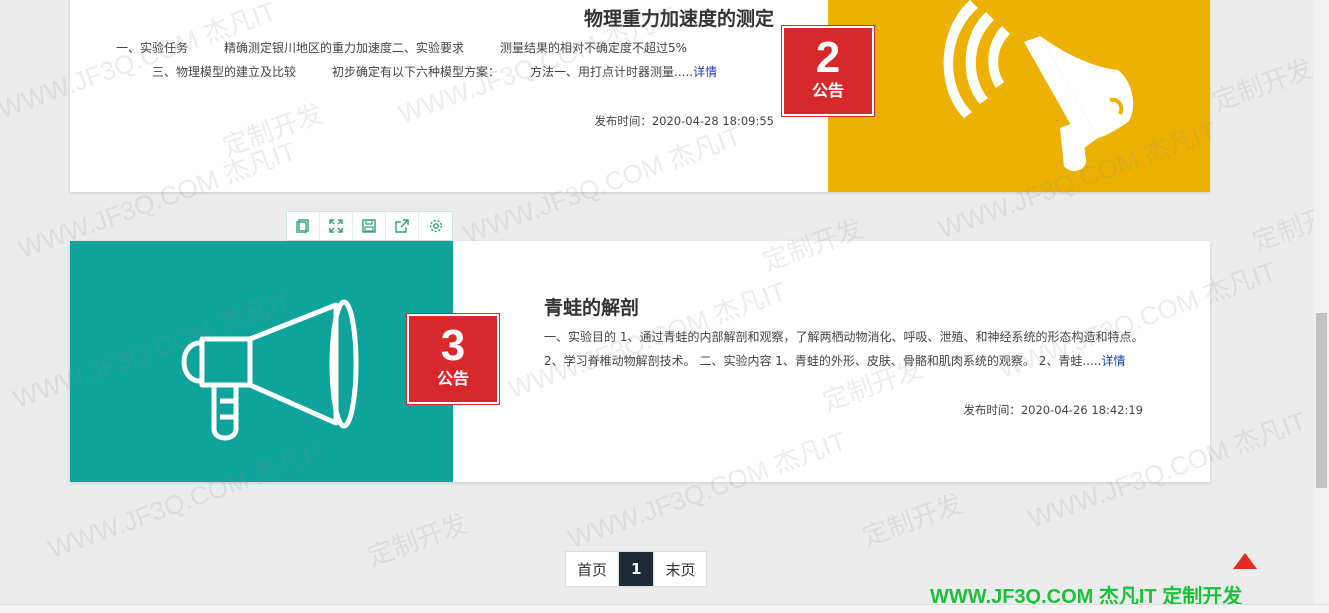  Describe the element at coordinates (1053, 410) in the screenshot. I see `publish-date: 发布时间：2020-04-26 18:42:19` at that location.